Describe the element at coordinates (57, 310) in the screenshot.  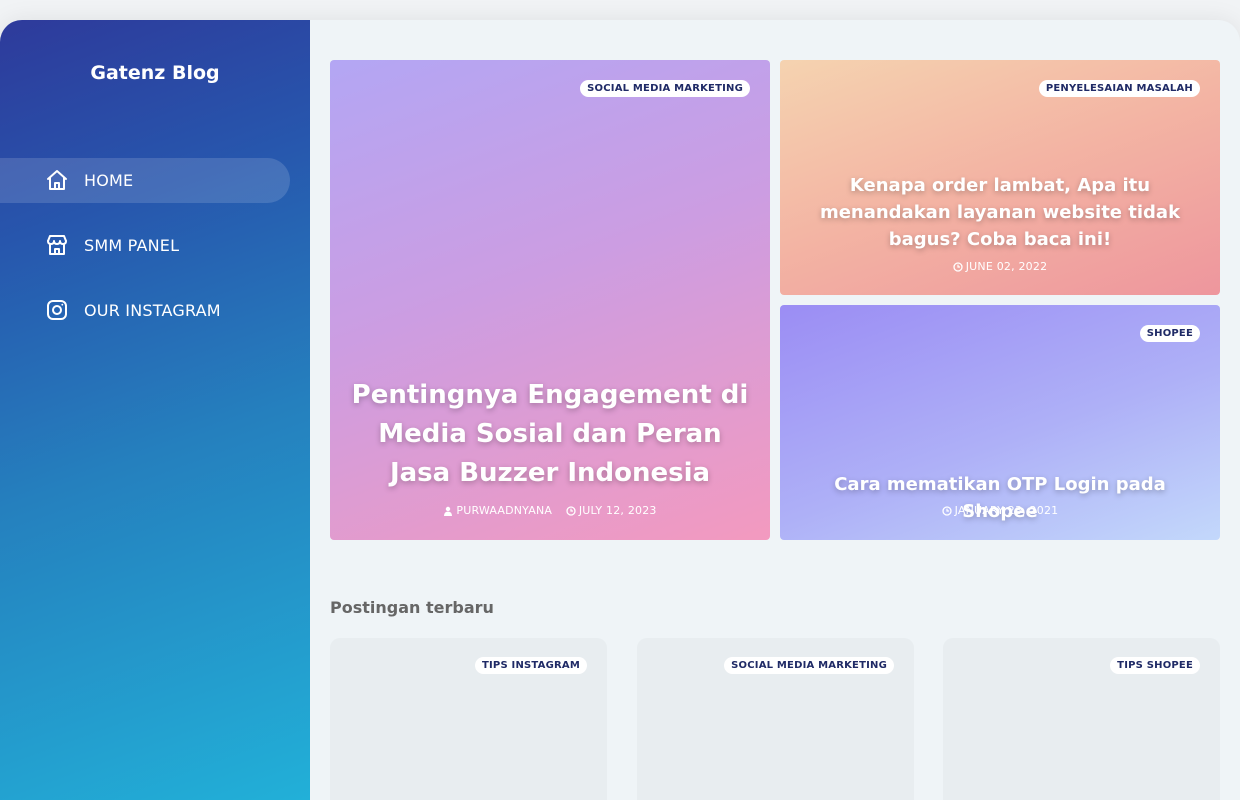
I see `instagram-icon` at that location.